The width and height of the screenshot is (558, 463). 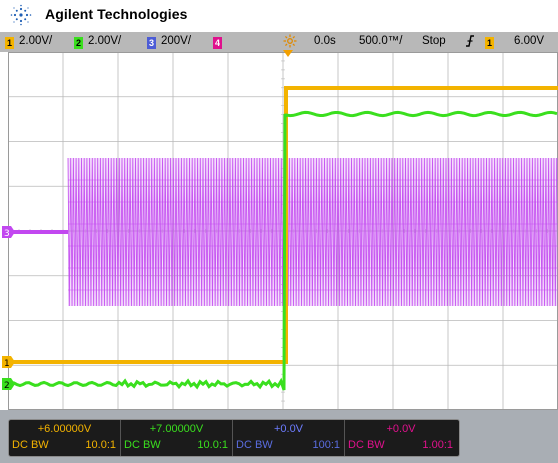 I want to click on ch3-info: +0.0V DC BW 100:1, so click(x=289, y=438).